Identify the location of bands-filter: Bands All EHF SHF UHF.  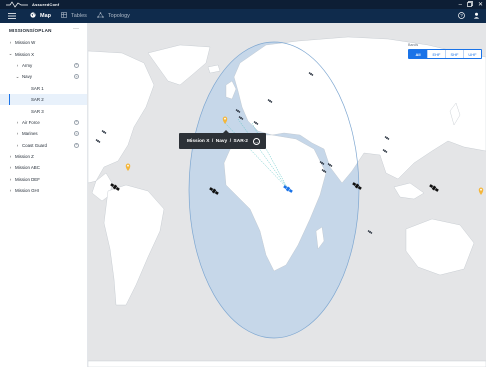
(445, 51).